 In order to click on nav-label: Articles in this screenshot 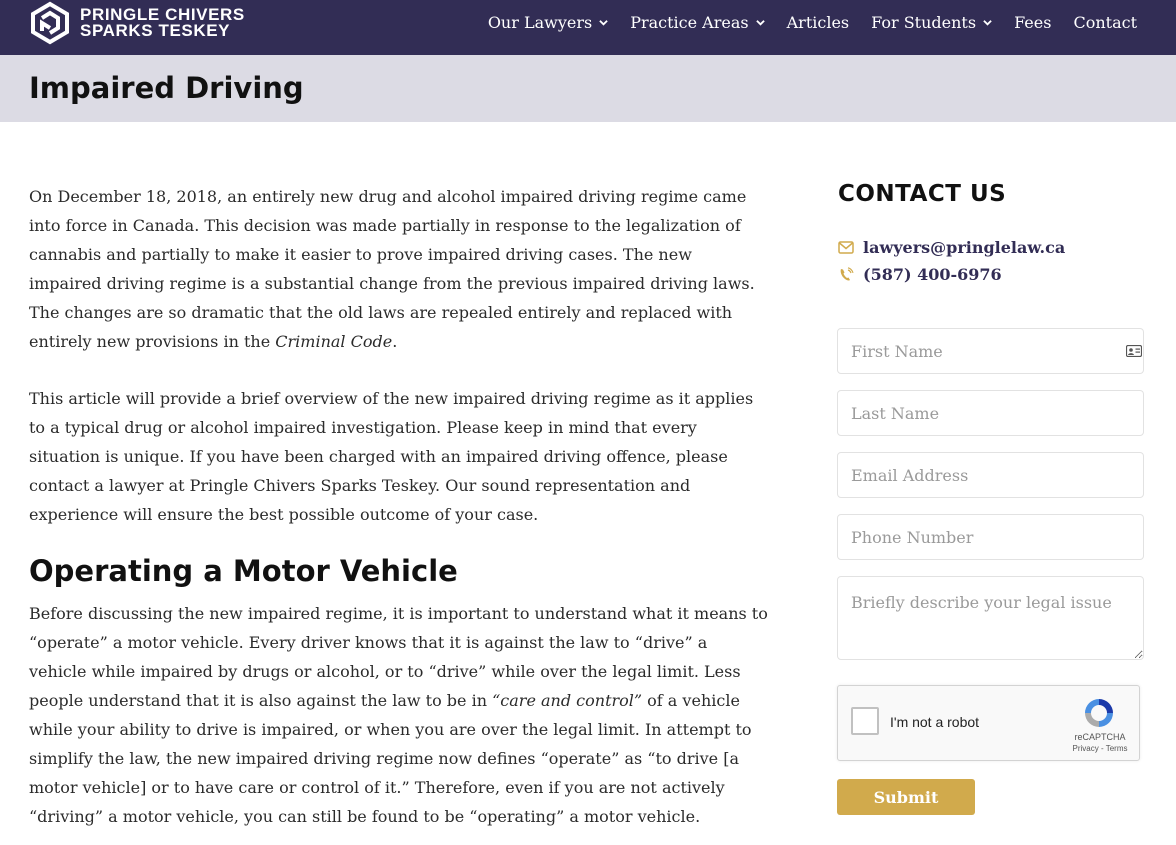, I will do `click(818, 22)`.